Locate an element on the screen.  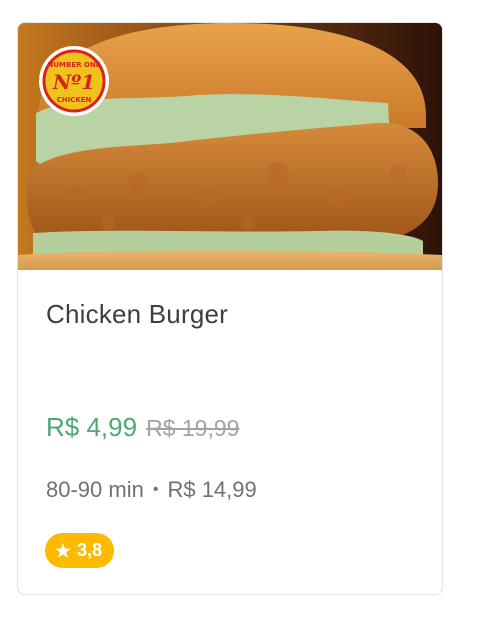
original-price: R$ 19,99 is located at coordinates (193, 428).